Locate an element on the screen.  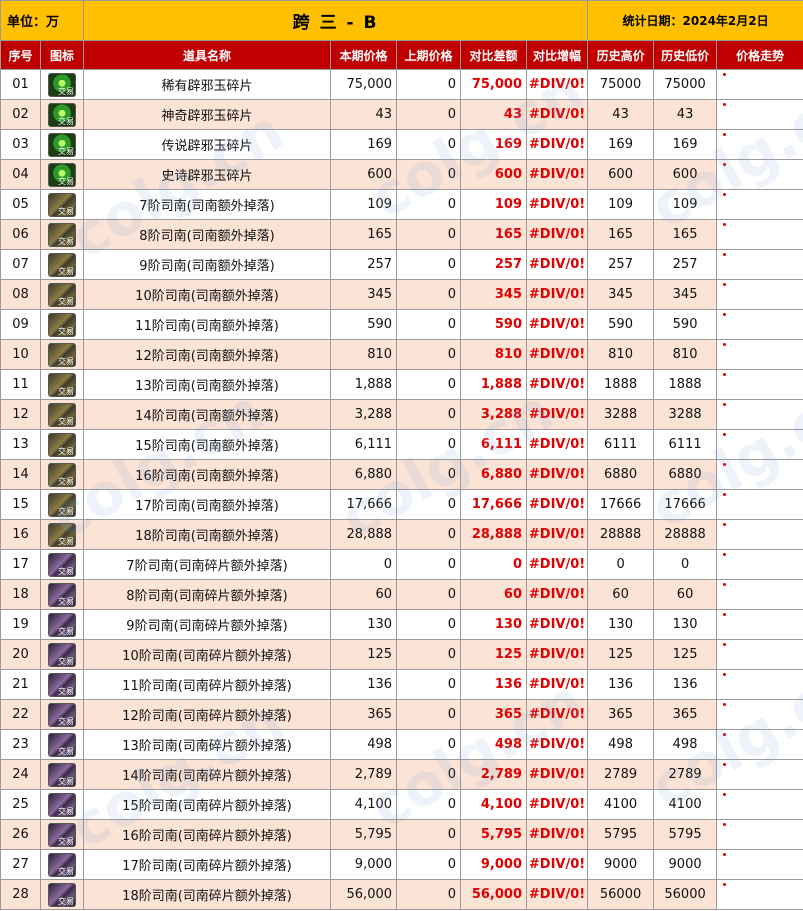
item-name: 18阶司南(司南额外掉落) is located at coordinates (207, 534).